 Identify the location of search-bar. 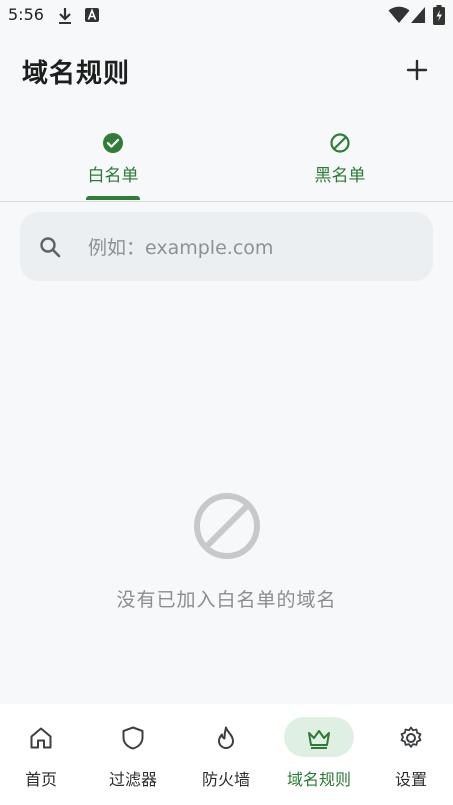
(226, 246).